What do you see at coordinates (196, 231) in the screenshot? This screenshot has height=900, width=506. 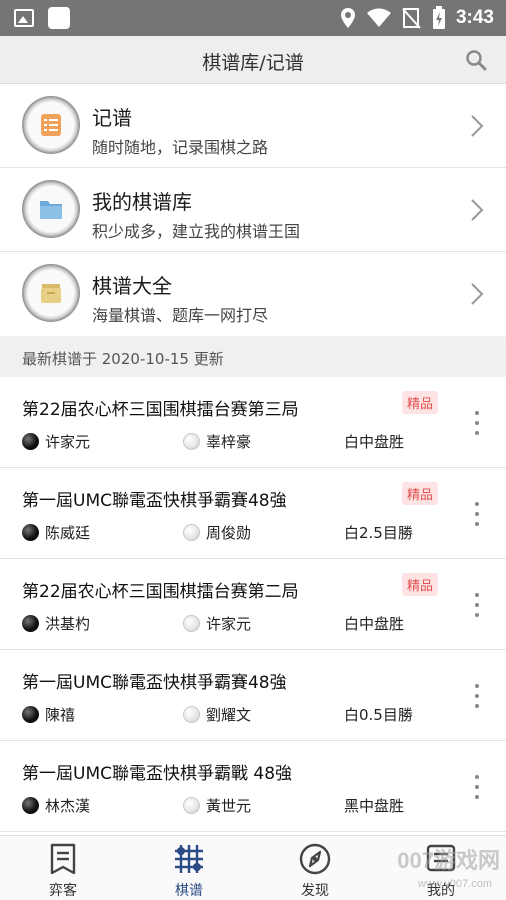 I see `menu-subtitle: 积少成多，建立我的棋谱王国` at bounding box center [196, 231].